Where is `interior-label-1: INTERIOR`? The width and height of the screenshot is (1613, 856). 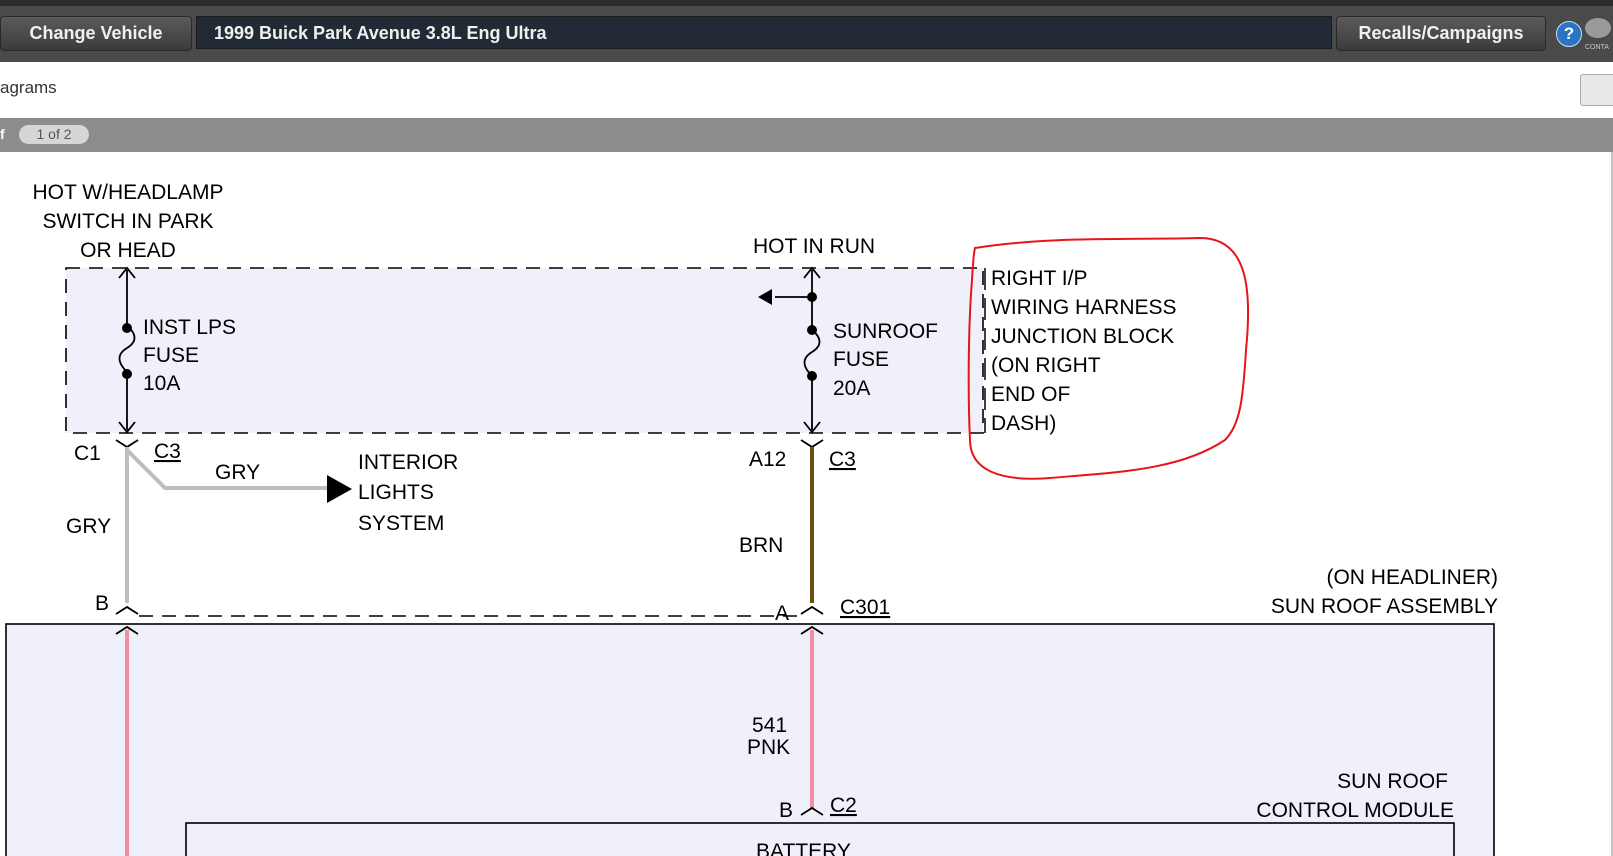
interior-label-1: INTERIOR is located at coordinates (408, 462).